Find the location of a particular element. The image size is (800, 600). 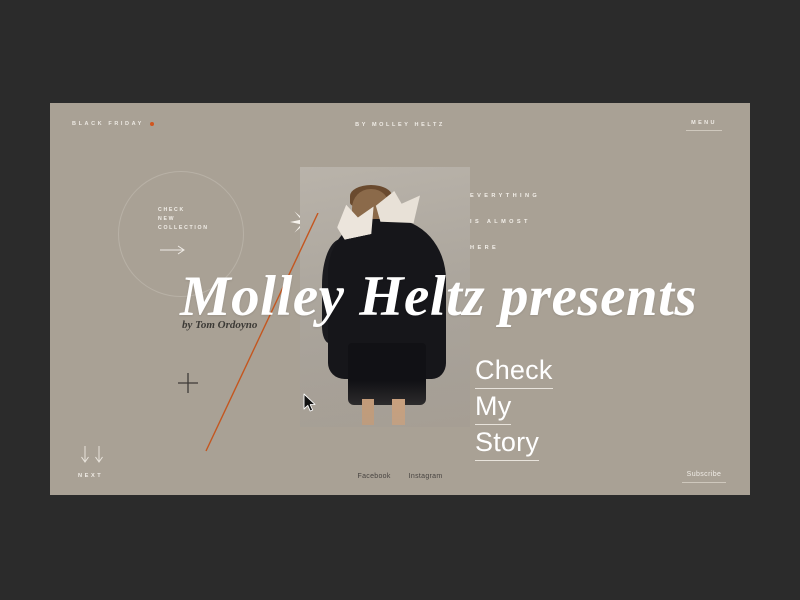

badge-line-1: CHECK is located at coordinates (171, 210).